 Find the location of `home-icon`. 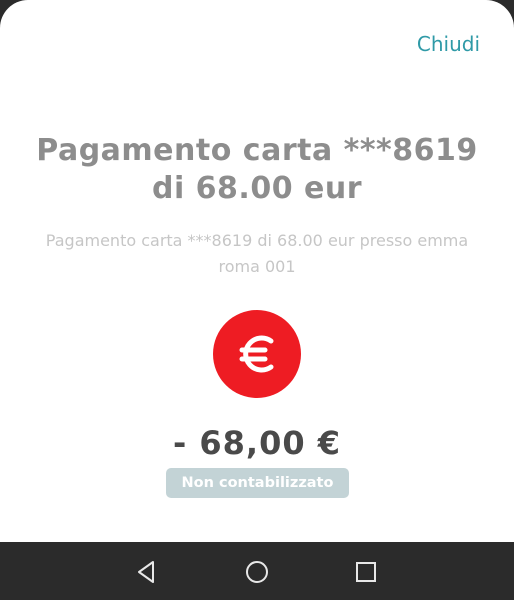

home-icon is located at coordinates (257, 572).